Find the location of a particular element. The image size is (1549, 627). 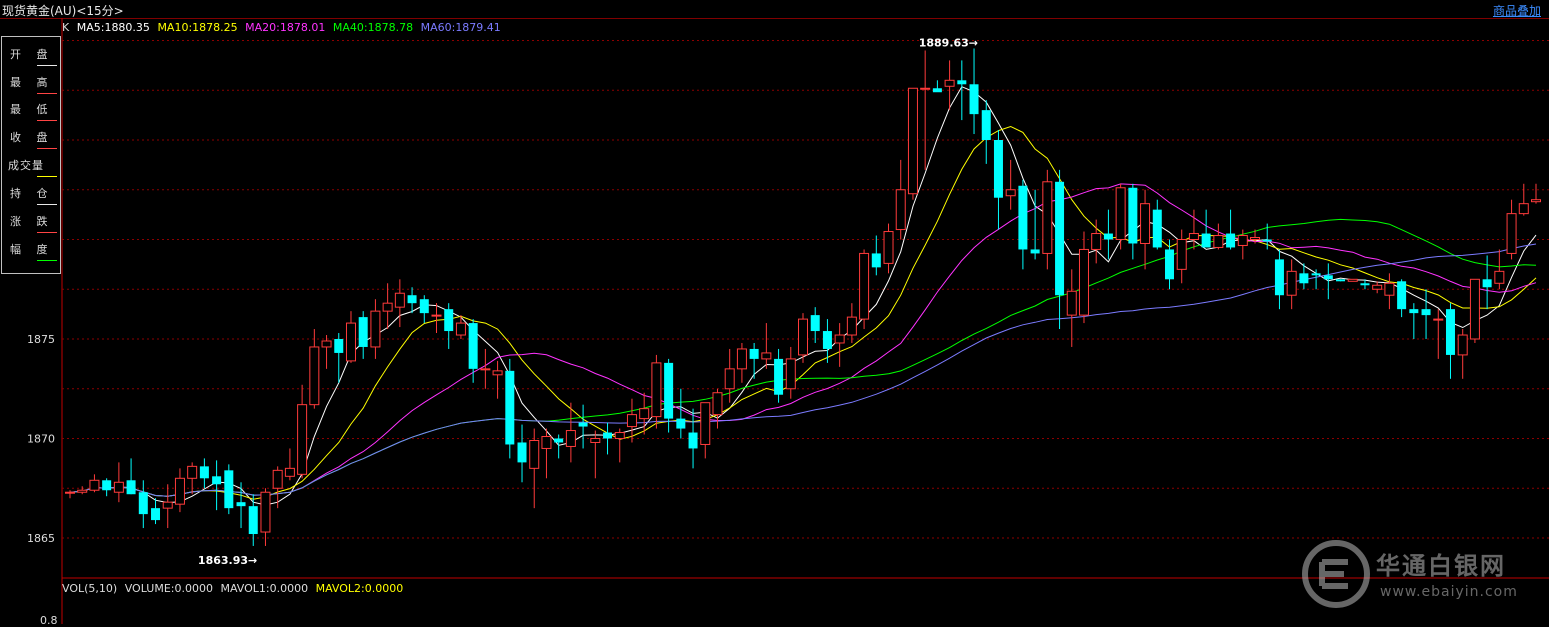

volume-axis-tick: 0.8 is located at coordinates (49, 620).